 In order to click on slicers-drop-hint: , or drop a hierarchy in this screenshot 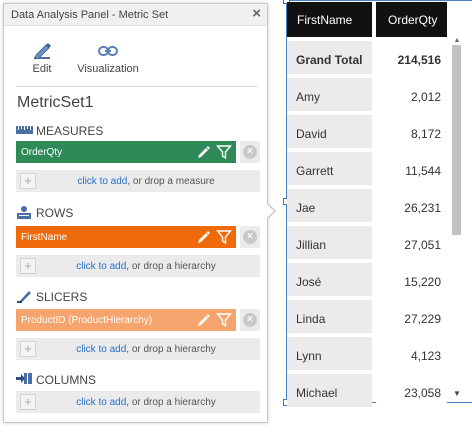, I will do `click(171, 349)`.